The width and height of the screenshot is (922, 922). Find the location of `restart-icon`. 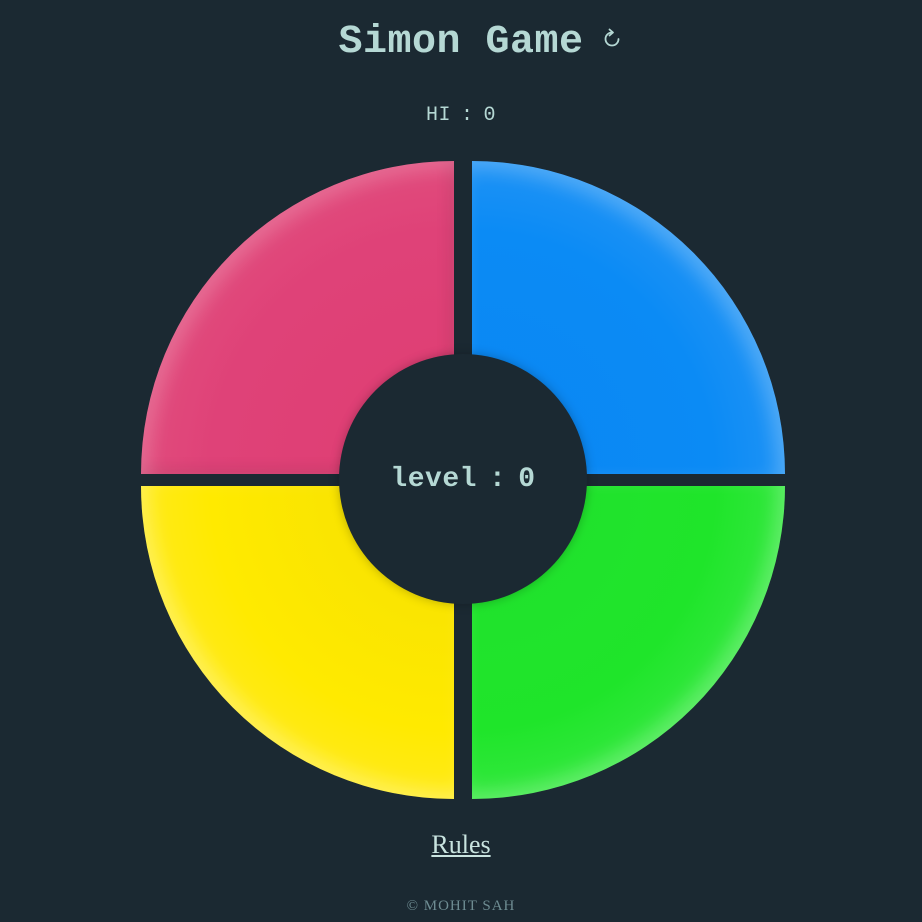

restart-icon is located at coordinates (612, 37).